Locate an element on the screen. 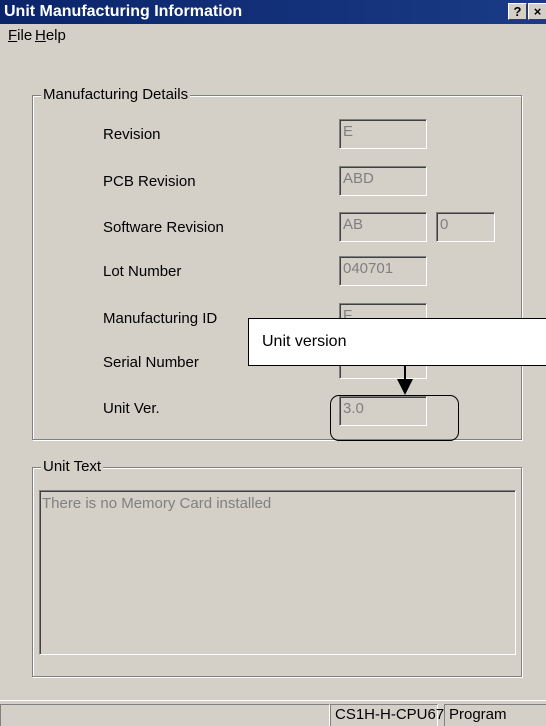 This screenshot has height=726, width=546. status-model: CS1H-H-CPU67 is located at coordinates (387, 715).